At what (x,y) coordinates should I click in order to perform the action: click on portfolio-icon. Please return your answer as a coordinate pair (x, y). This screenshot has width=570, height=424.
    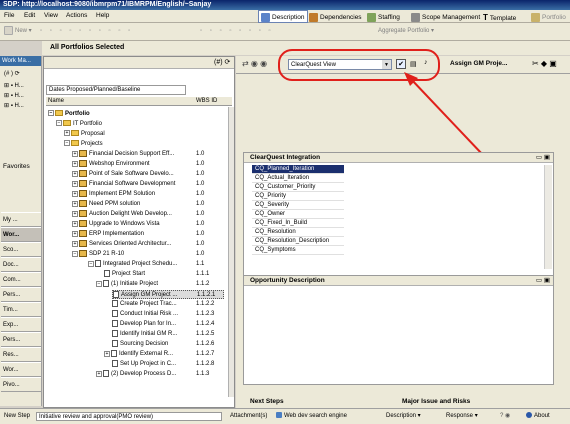
    Looking at the image, I should click on (535, 17).